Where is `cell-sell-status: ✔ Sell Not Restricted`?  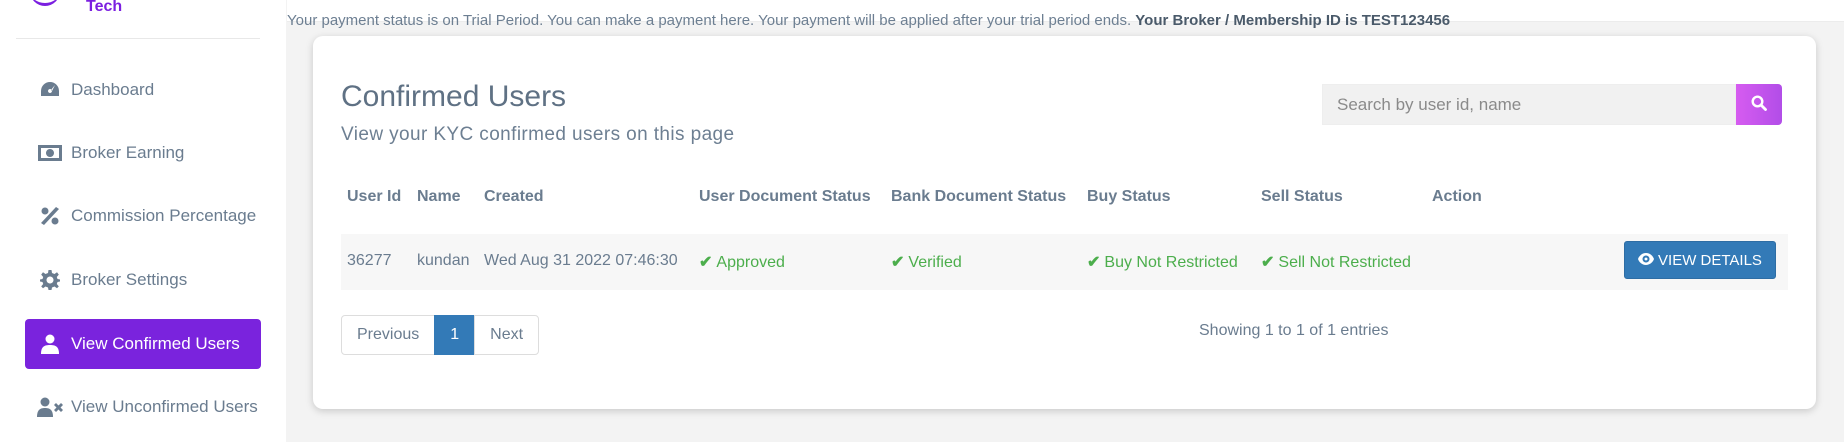
cell-sell-status: ✔ Sell Not Restricted is located at coordinates (1336, 262).